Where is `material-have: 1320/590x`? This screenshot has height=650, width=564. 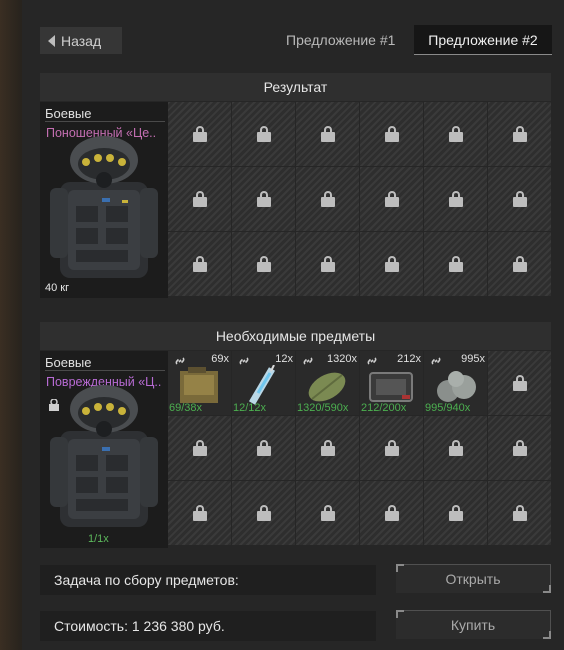
material-have: 1320/590x is located at coordinates (323, 408).